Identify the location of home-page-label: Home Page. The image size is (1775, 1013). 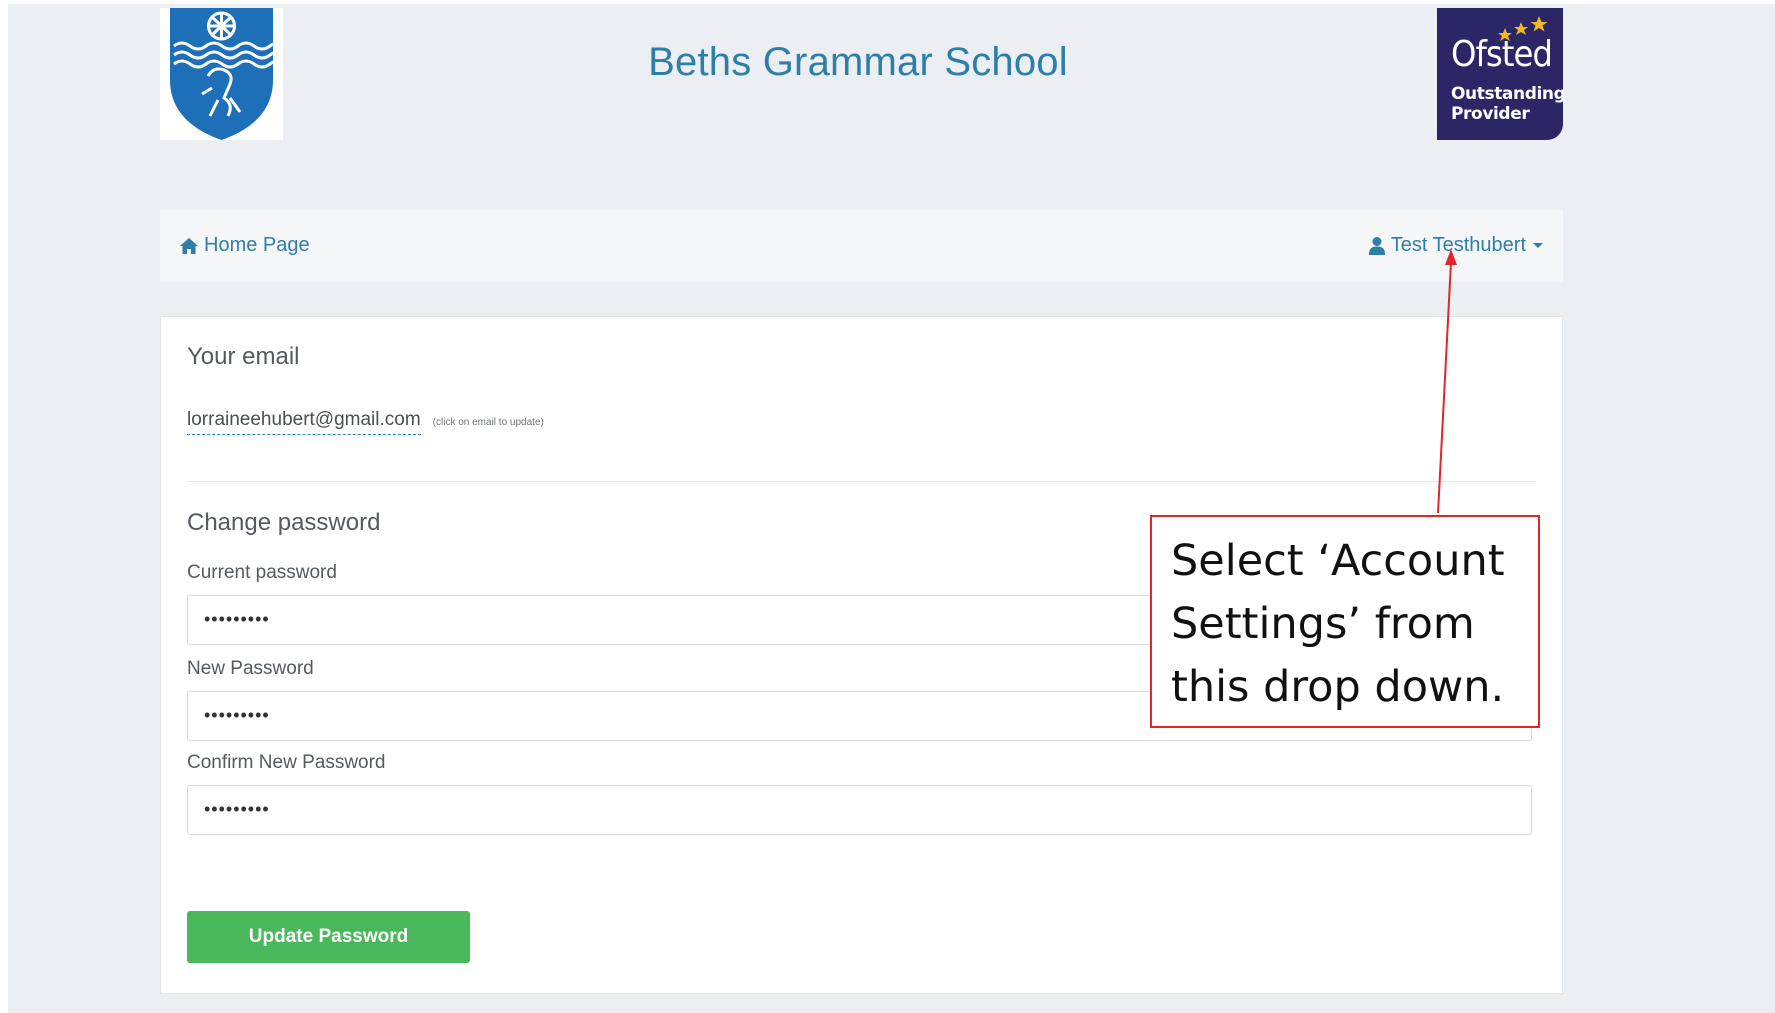
(257, 245).